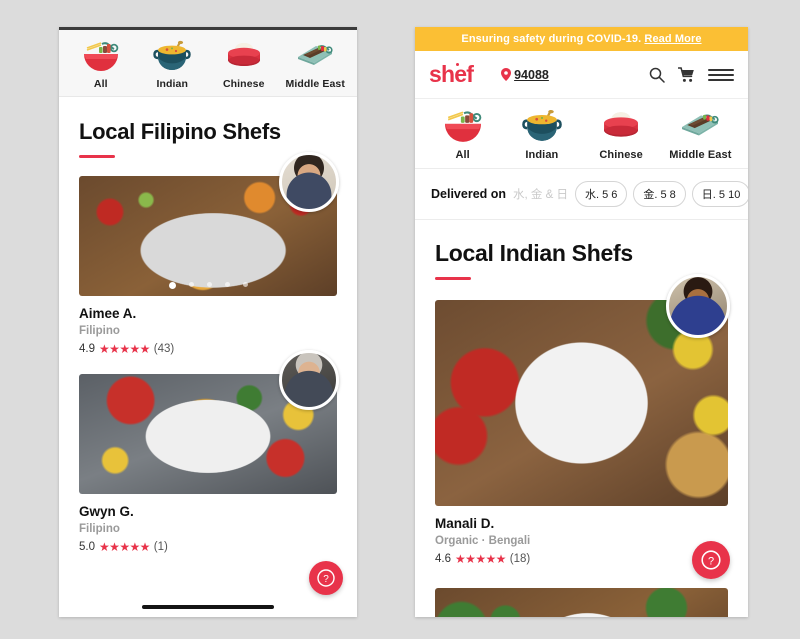  What do you see at coordinates (531, 74) in the screenshot?
I see `zip-code: 94088` at bounding box center [531, 74].